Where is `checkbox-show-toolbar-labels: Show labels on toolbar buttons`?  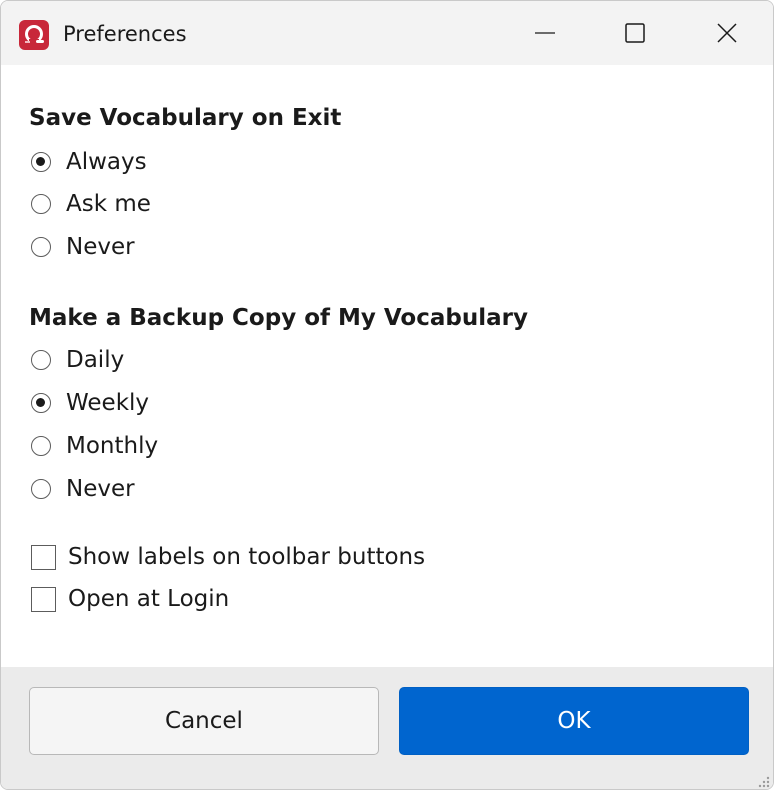 checkbox-show-toolbar-labels: Show labels on toolbar buttons is located at coordinates (228, 557).